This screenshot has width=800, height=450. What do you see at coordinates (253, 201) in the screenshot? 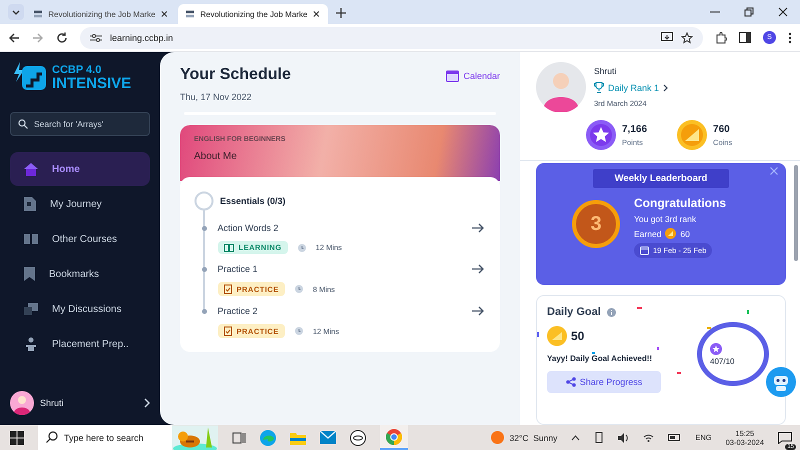
I see `section-title: Essentials (0/3)` at bounding box center [253, 201].